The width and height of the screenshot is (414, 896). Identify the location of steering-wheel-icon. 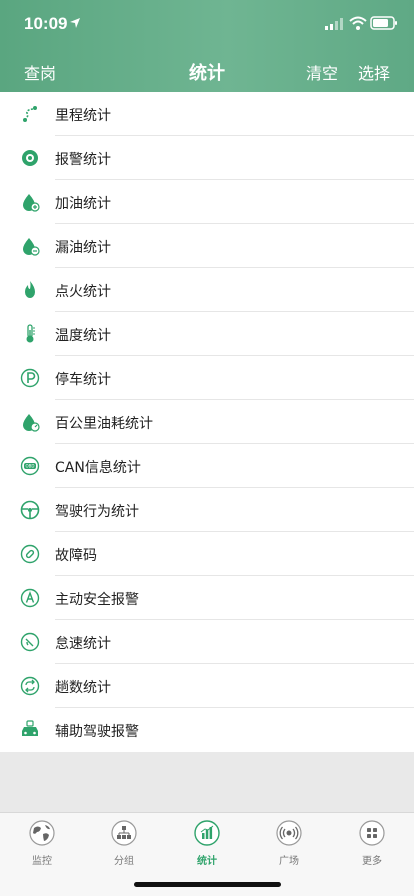
(30, 510).